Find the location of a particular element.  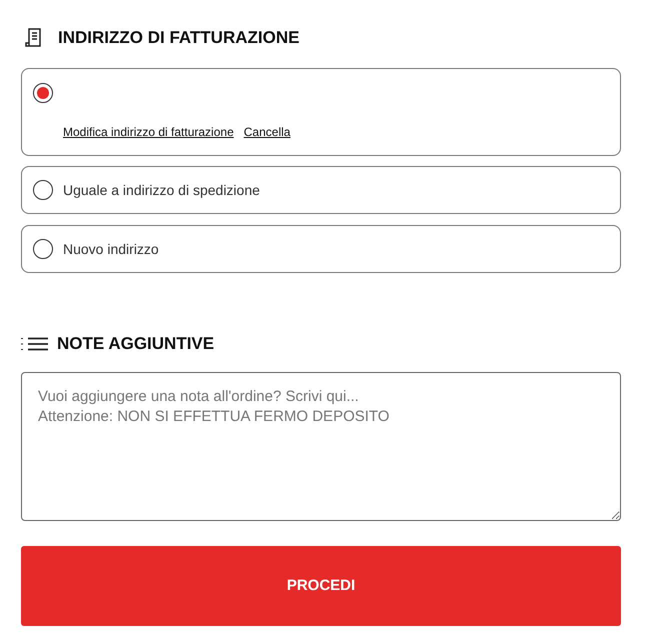

option-label: Nuovo indirizzo is located at coordinates (111, 249).